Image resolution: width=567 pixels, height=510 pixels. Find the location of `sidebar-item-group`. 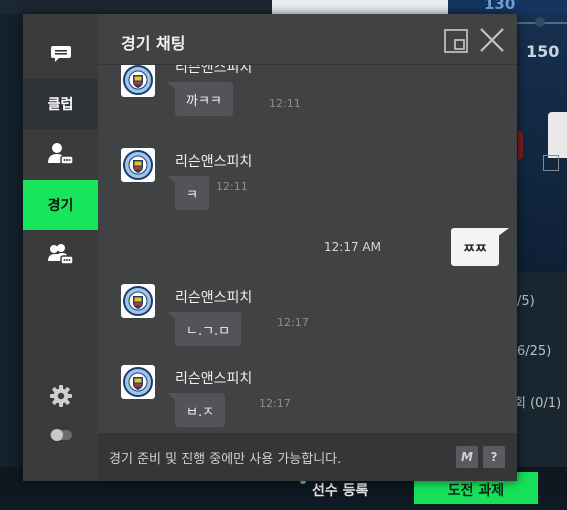

sidebar-item-group is located at coordinates (60, 255).